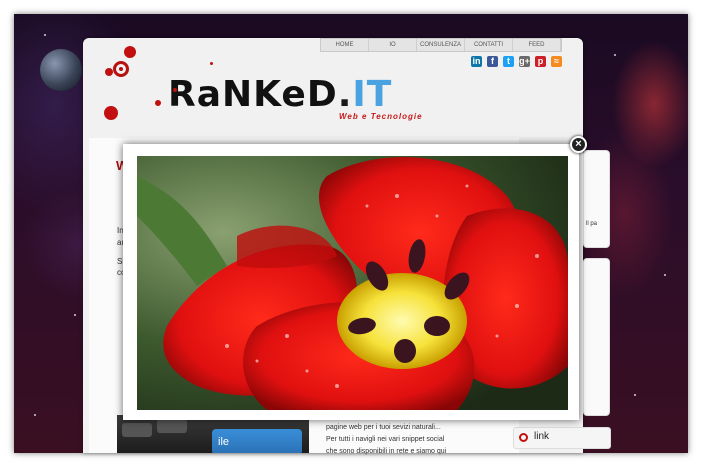 The height and width of the screenshot is (467, 703). What do you see at coordinates (540, 61) in the screenshot?
I see `pinterest-icon: p` at bounding box center [540, 61].